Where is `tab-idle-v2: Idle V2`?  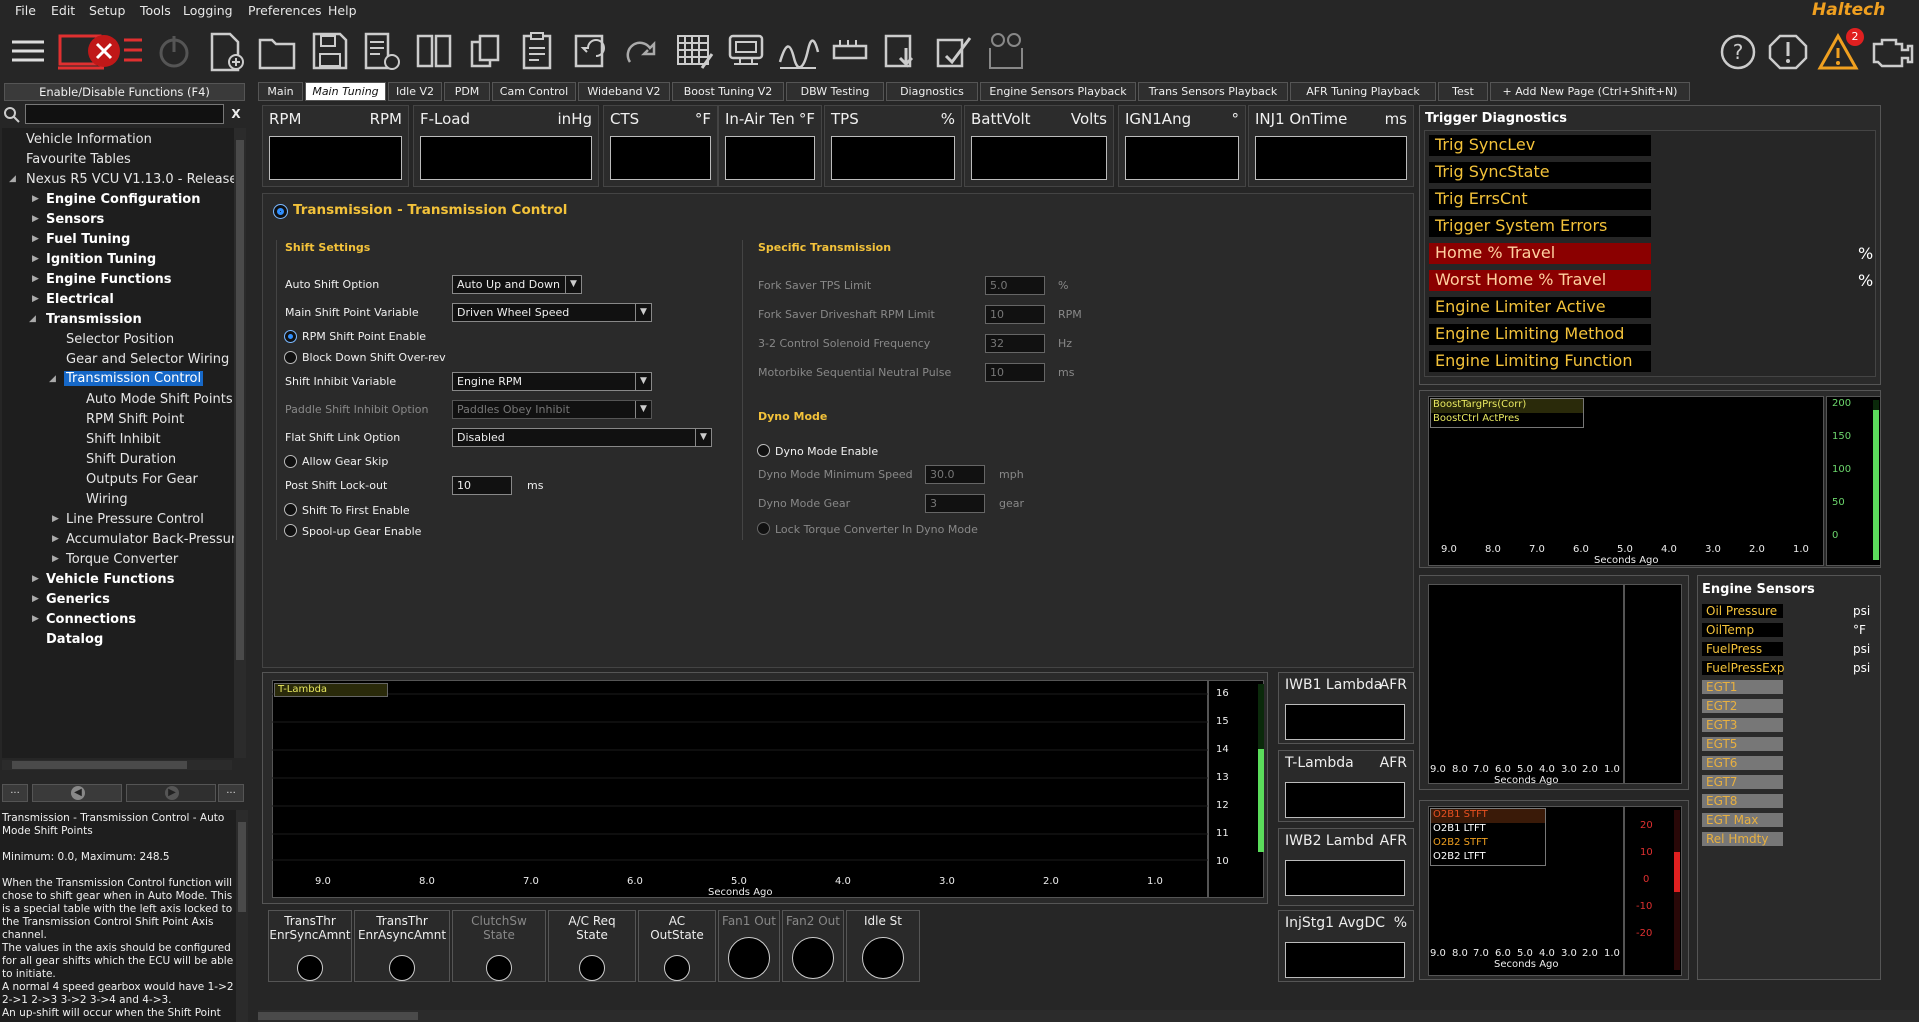 tab-idle-v2: Idle V2 is located at coordinates (415, 91).